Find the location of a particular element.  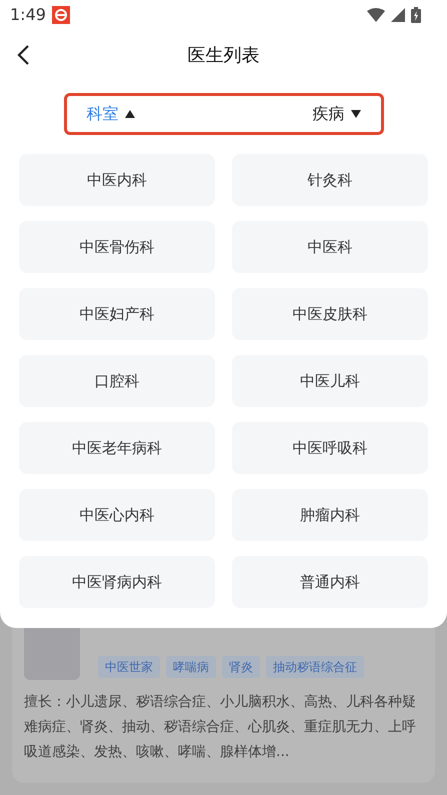

status-time: 1:49 is located at coordinates (28, 15).